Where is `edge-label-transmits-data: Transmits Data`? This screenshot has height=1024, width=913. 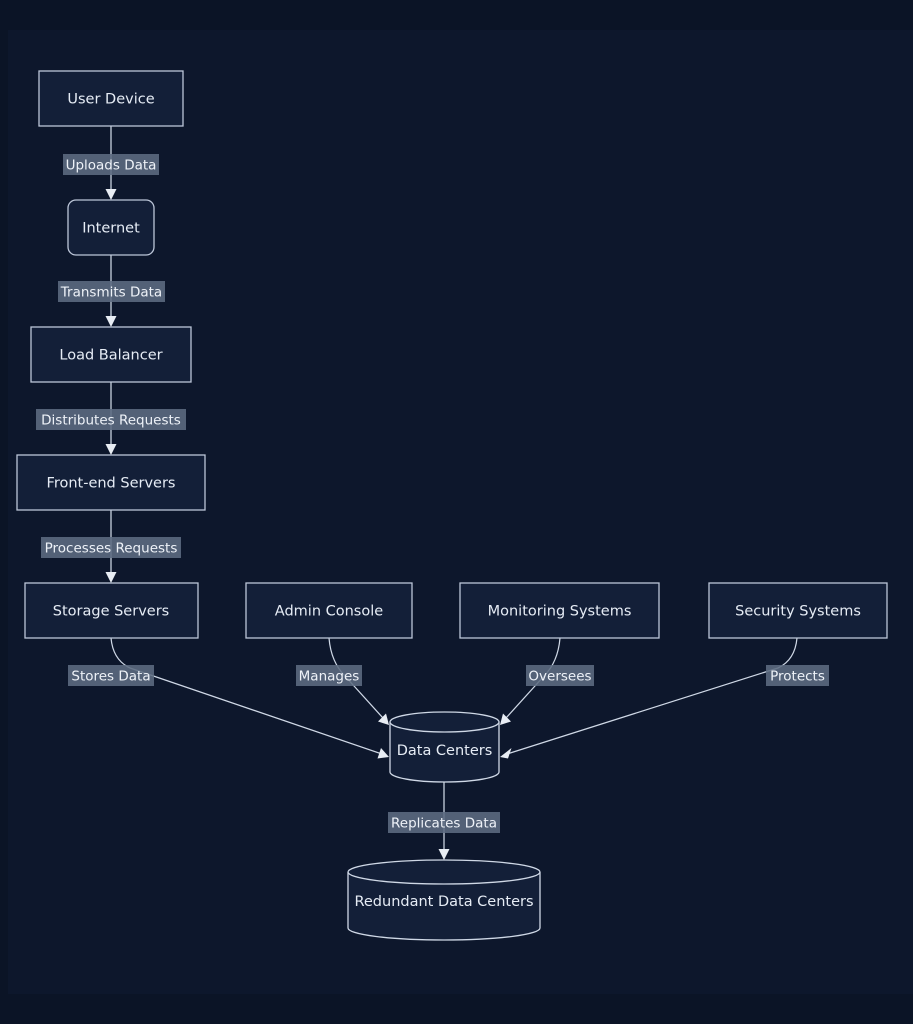
edge-label-transmits-data: Transmits Data is located at coordinates (111, 291).